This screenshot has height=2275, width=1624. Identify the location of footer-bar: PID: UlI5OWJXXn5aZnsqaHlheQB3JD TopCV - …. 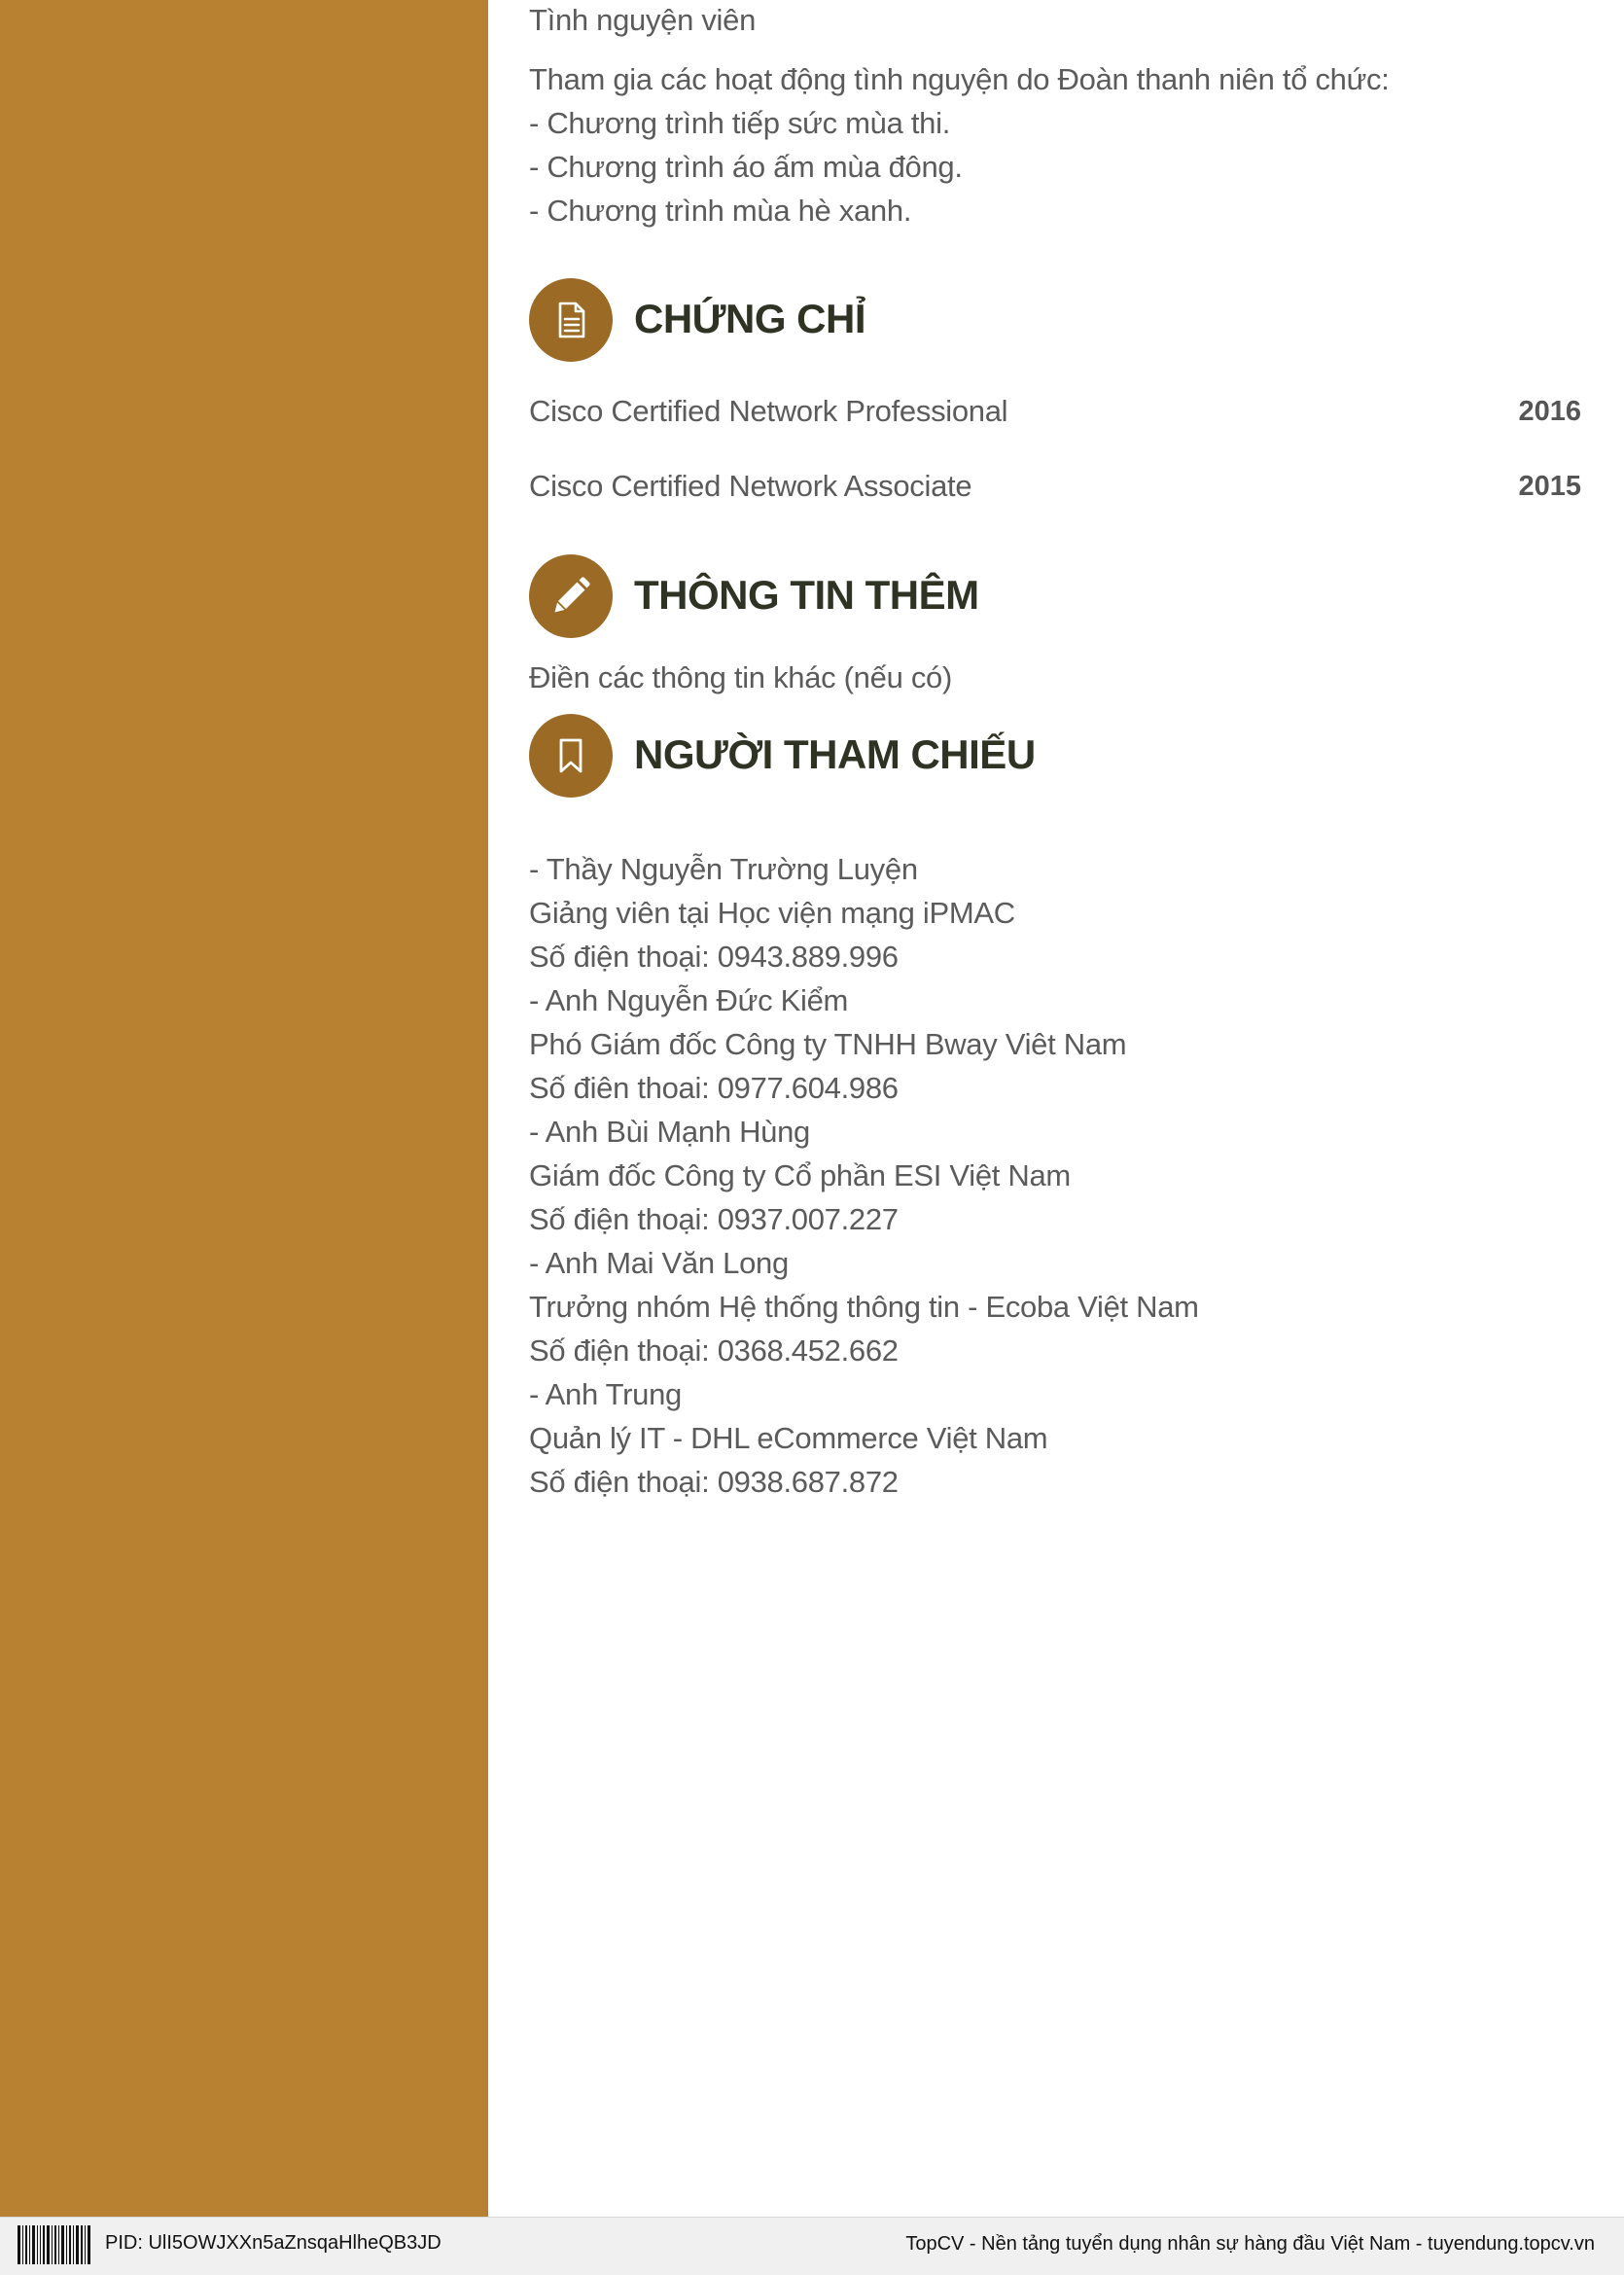
(812, 2246).